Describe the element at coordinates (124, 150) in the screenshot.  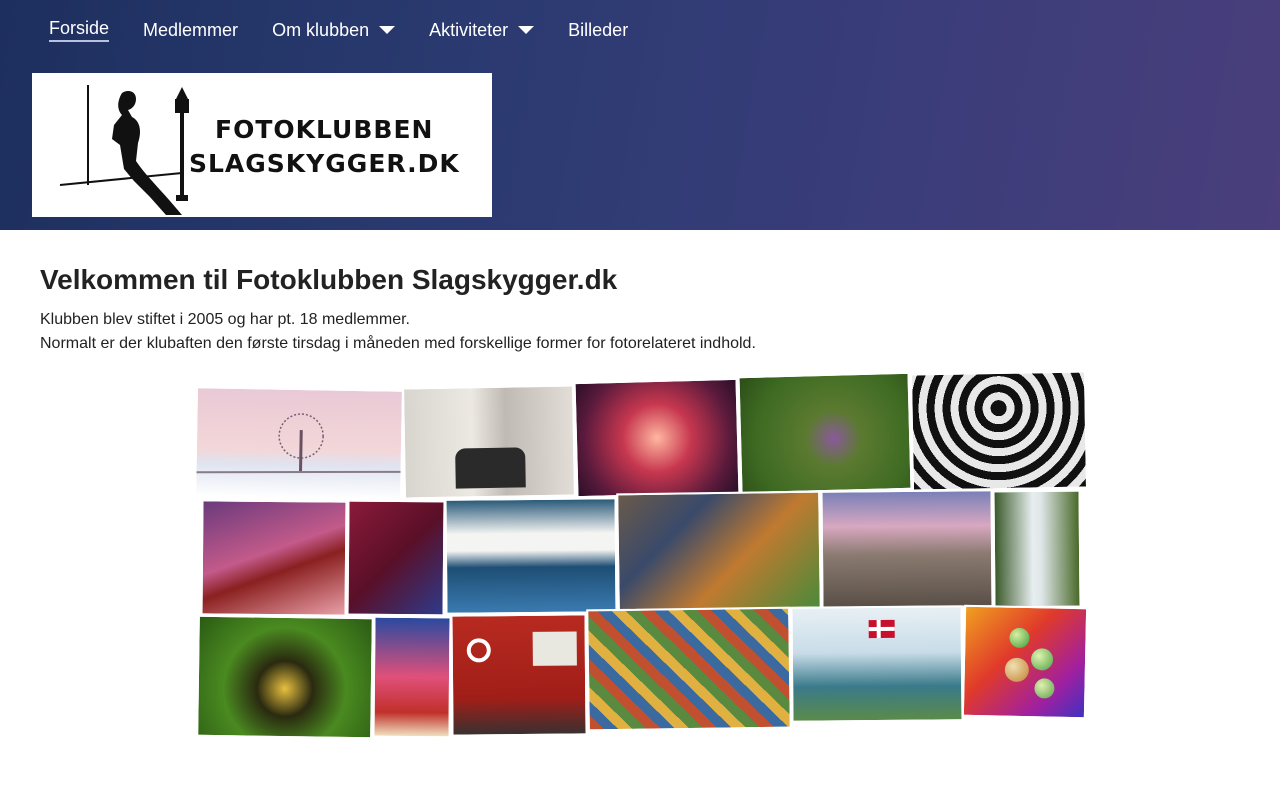
I see `lamppost-figure-icon` at that location.